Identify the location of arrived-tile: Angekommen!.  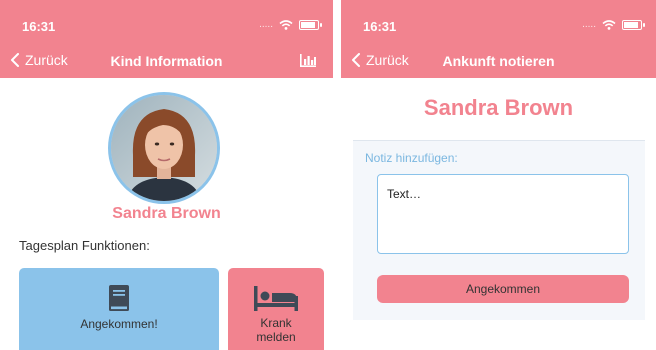
(119, 309).